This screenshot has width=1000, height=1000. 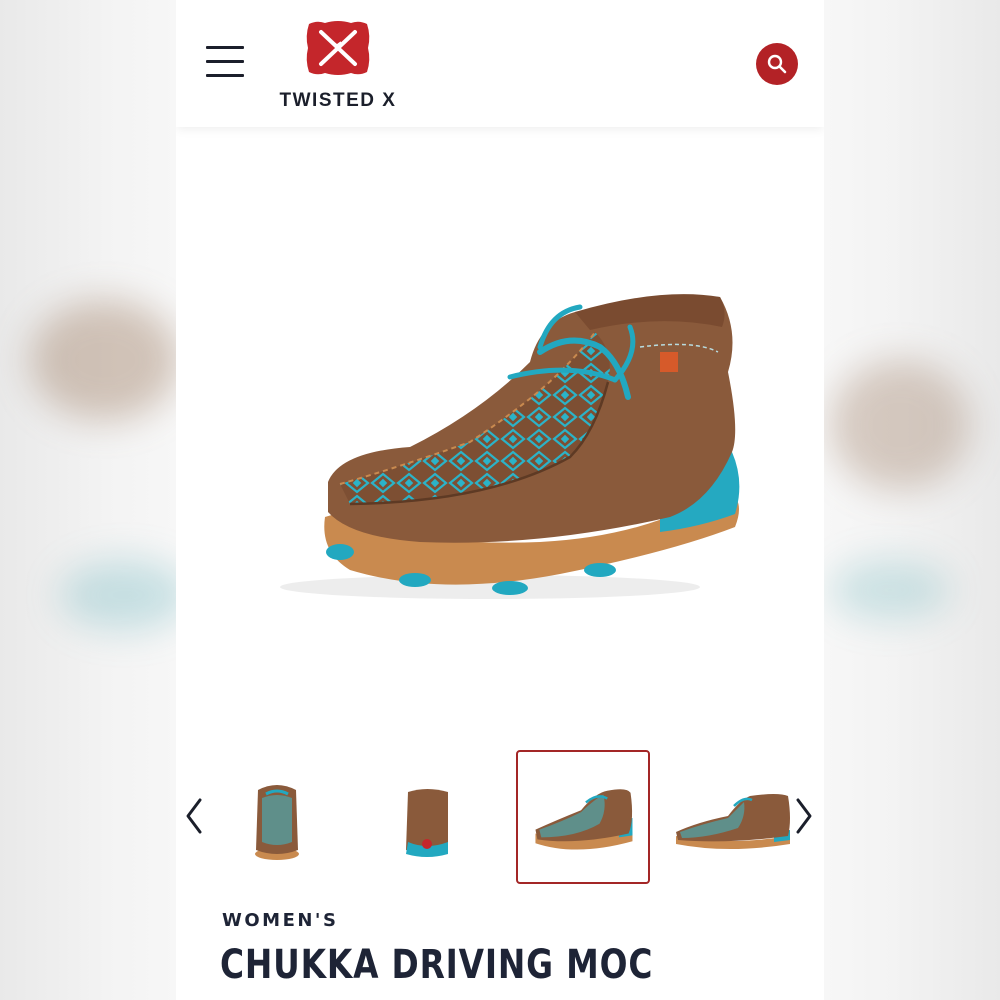 I want to click on brand-logo: TWISTED X, so click(x=338, y=65).